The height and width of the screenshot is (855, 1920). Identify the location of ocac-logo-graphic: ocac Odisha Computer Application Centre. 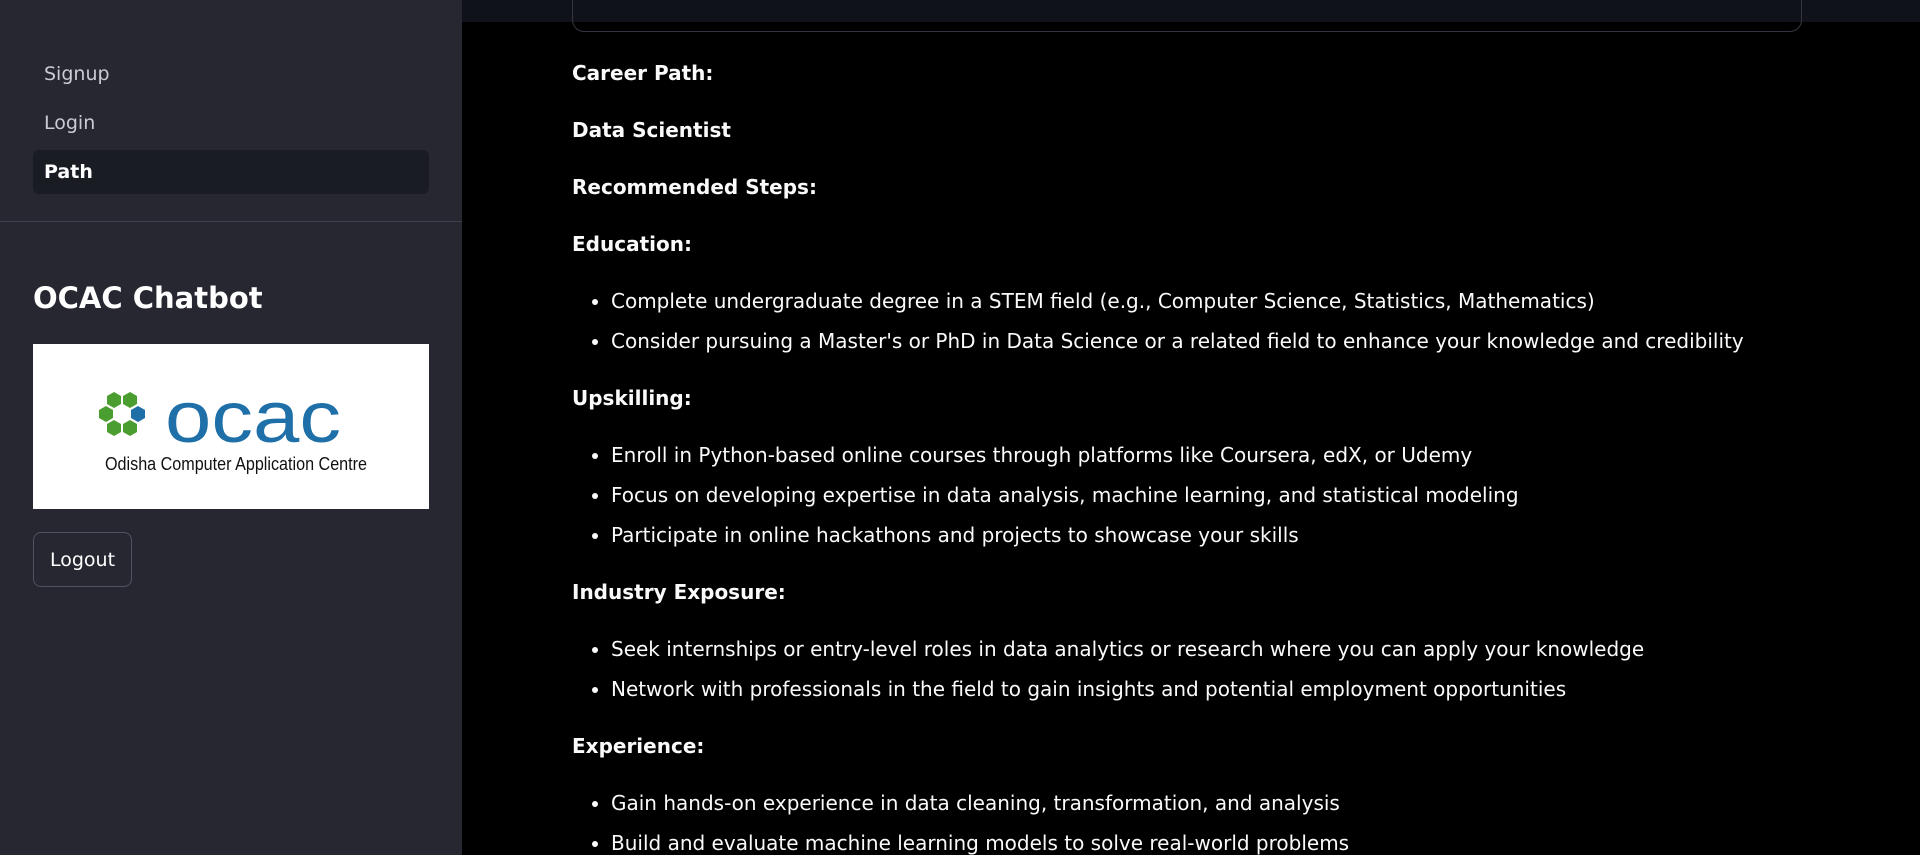
(233, 426).